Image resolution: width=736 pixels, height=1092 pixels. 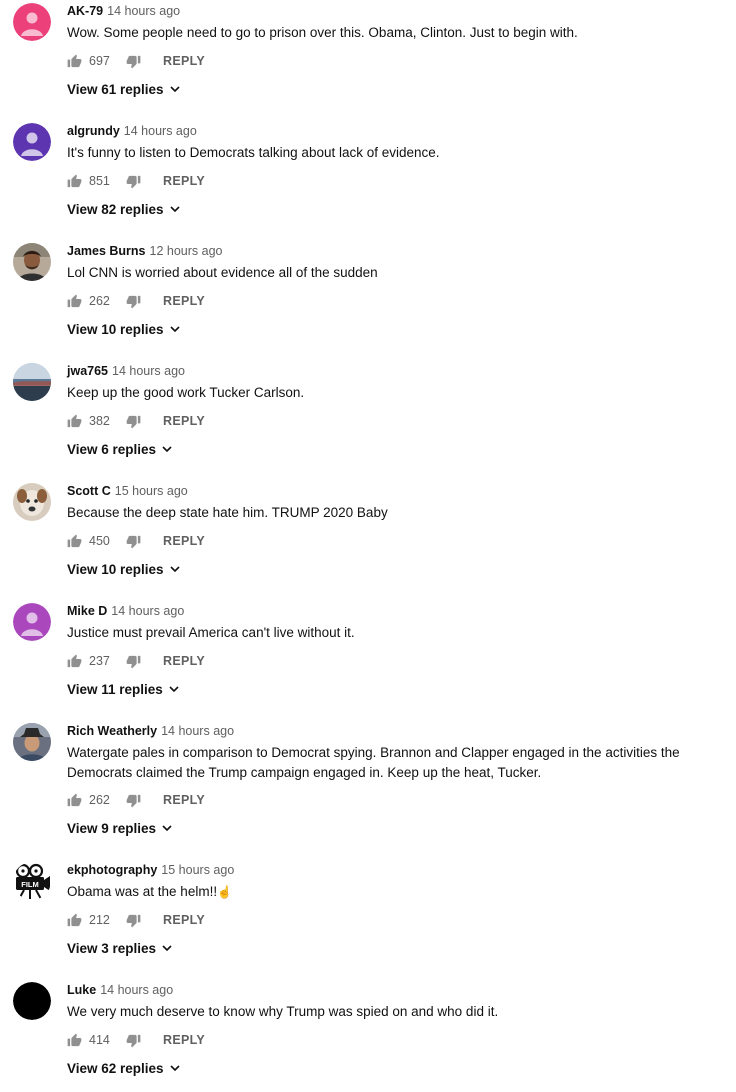 I want to click on like-button: 237, so click(x=94, y=661).